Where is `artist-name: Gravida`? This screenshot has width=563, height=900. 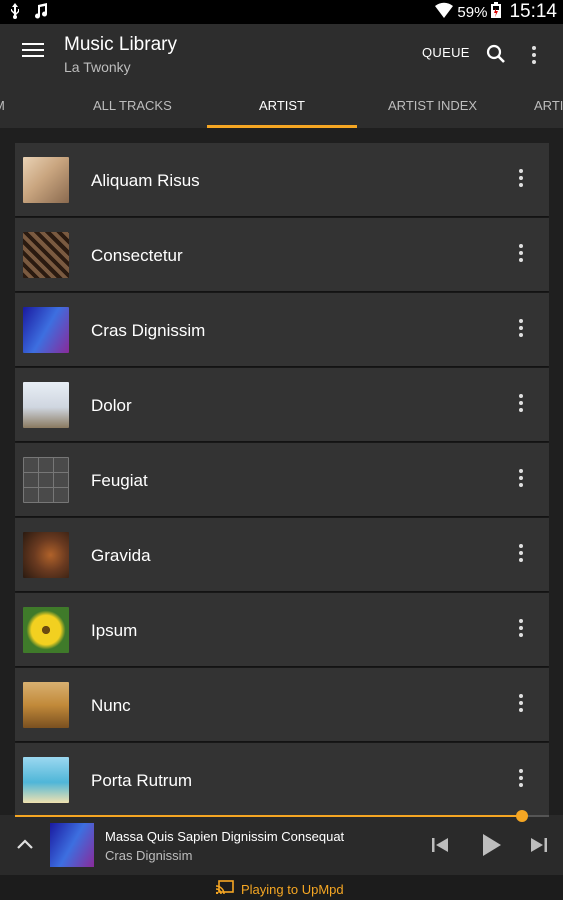 artist-name: Gravida is located at coordinates (121, 555).